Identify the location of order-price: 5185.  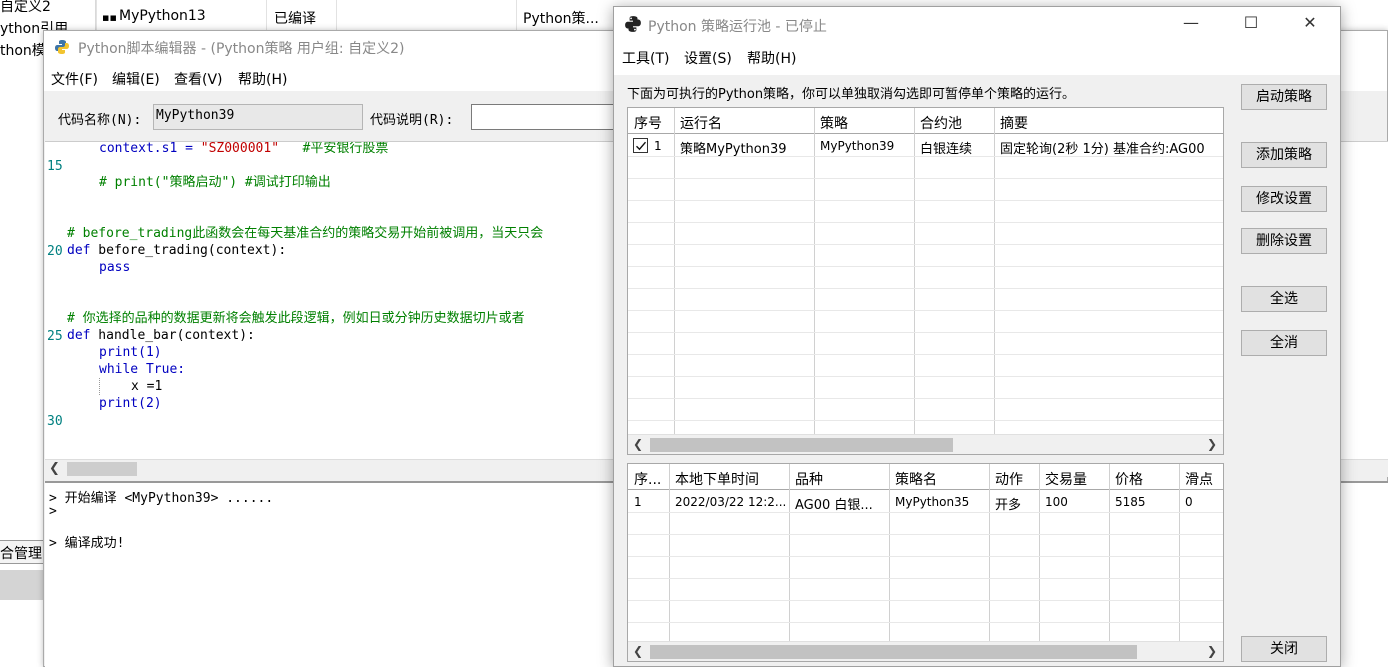
(1130, 502).